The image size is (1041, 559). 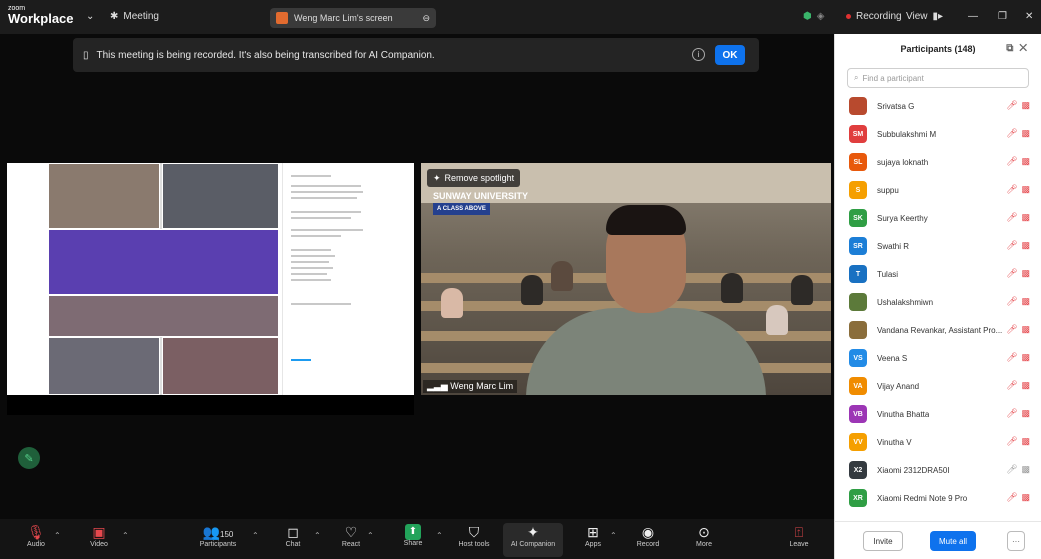 I want to click on sunway-logo: SUNWAY UNIVERSITY A CLASS ABOVE, so click(x=480, y=201).